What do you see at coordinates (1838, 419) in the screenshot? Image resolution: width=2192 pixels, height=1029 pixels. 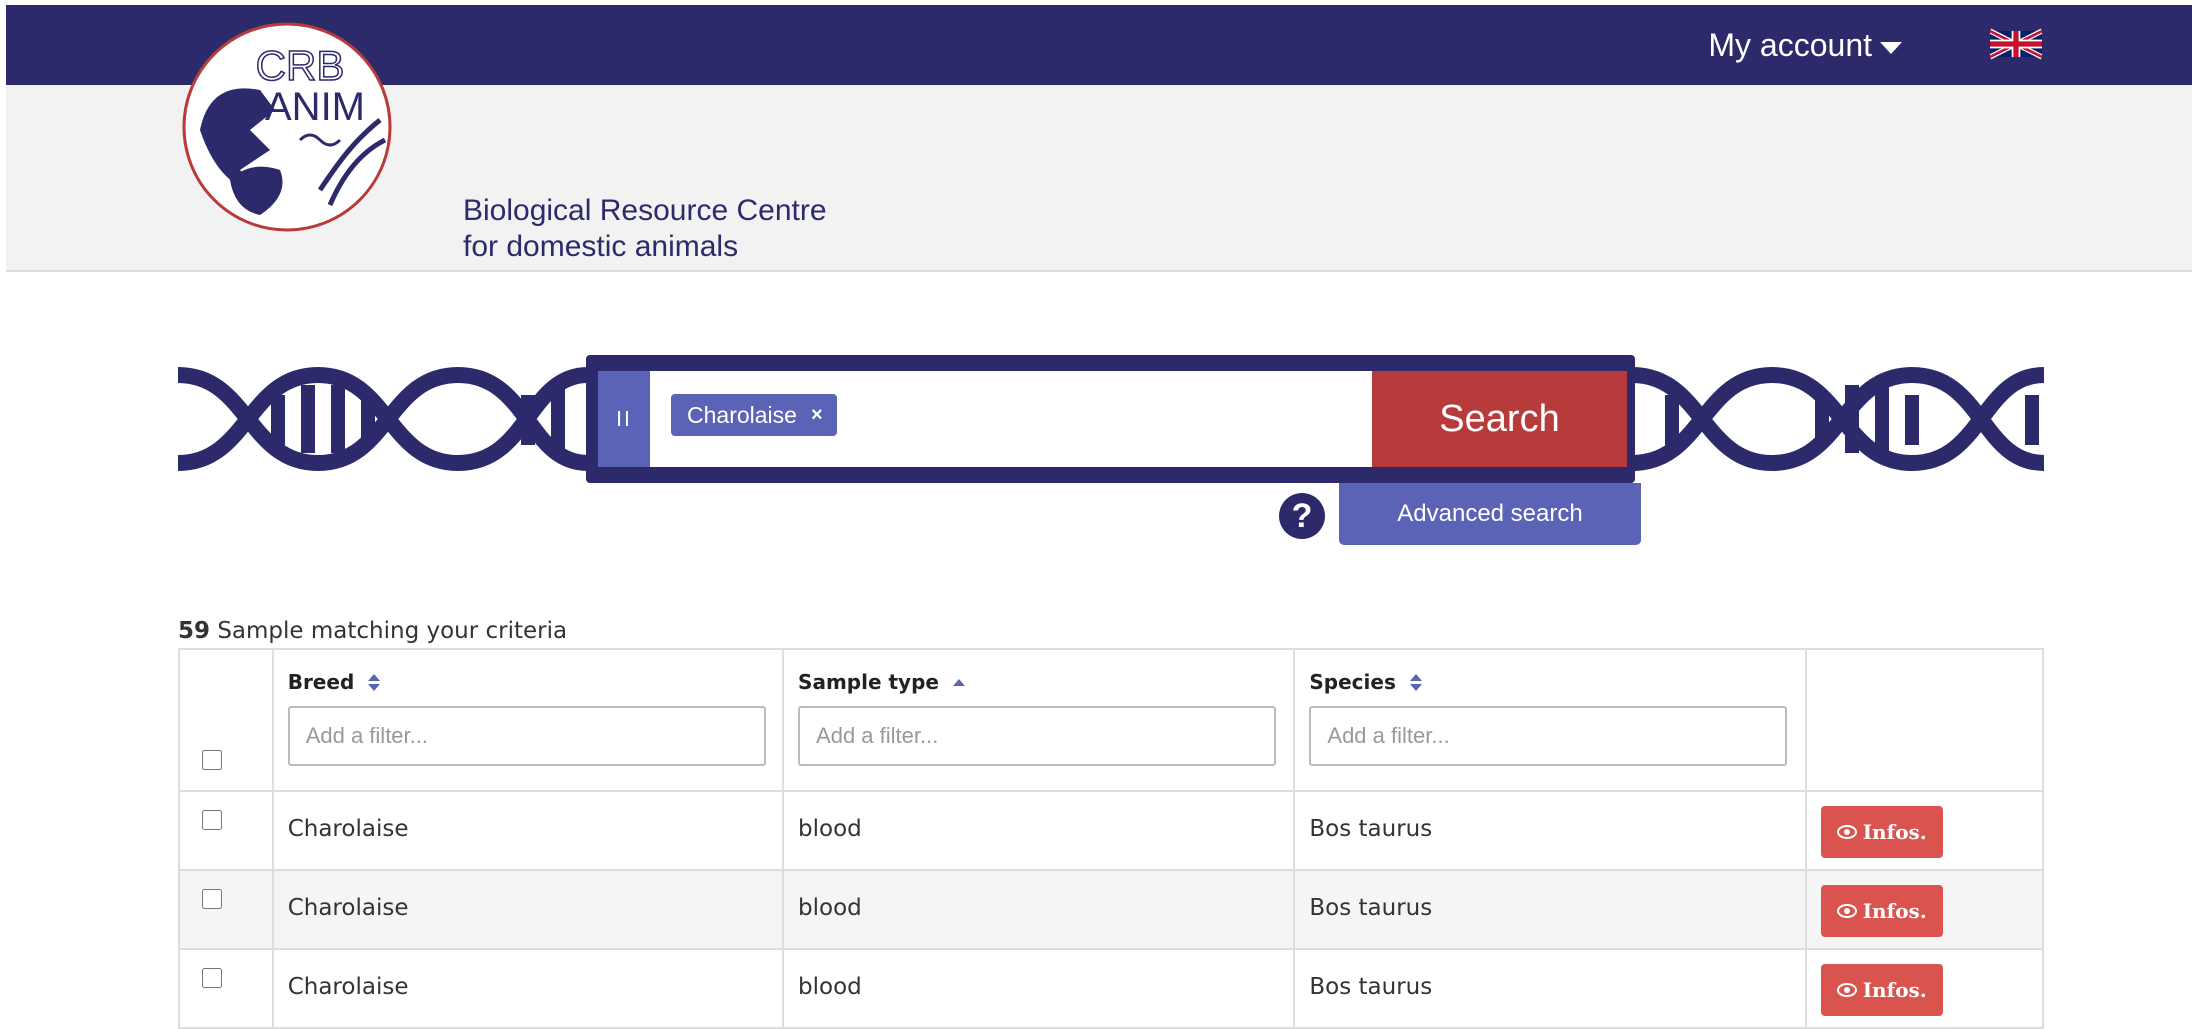 I see `dna-decoration-right` at bounding box center [1838, 419].